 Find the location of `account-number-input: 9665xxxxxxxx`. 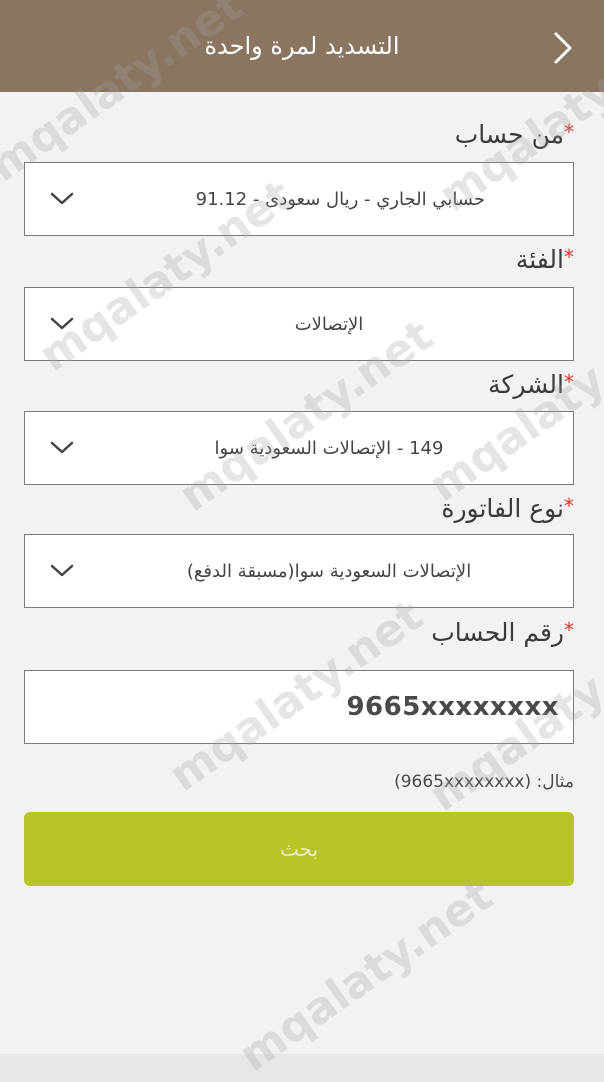

account-number-input: 9665xxxxxxxx is located at coordinates (299, 707).